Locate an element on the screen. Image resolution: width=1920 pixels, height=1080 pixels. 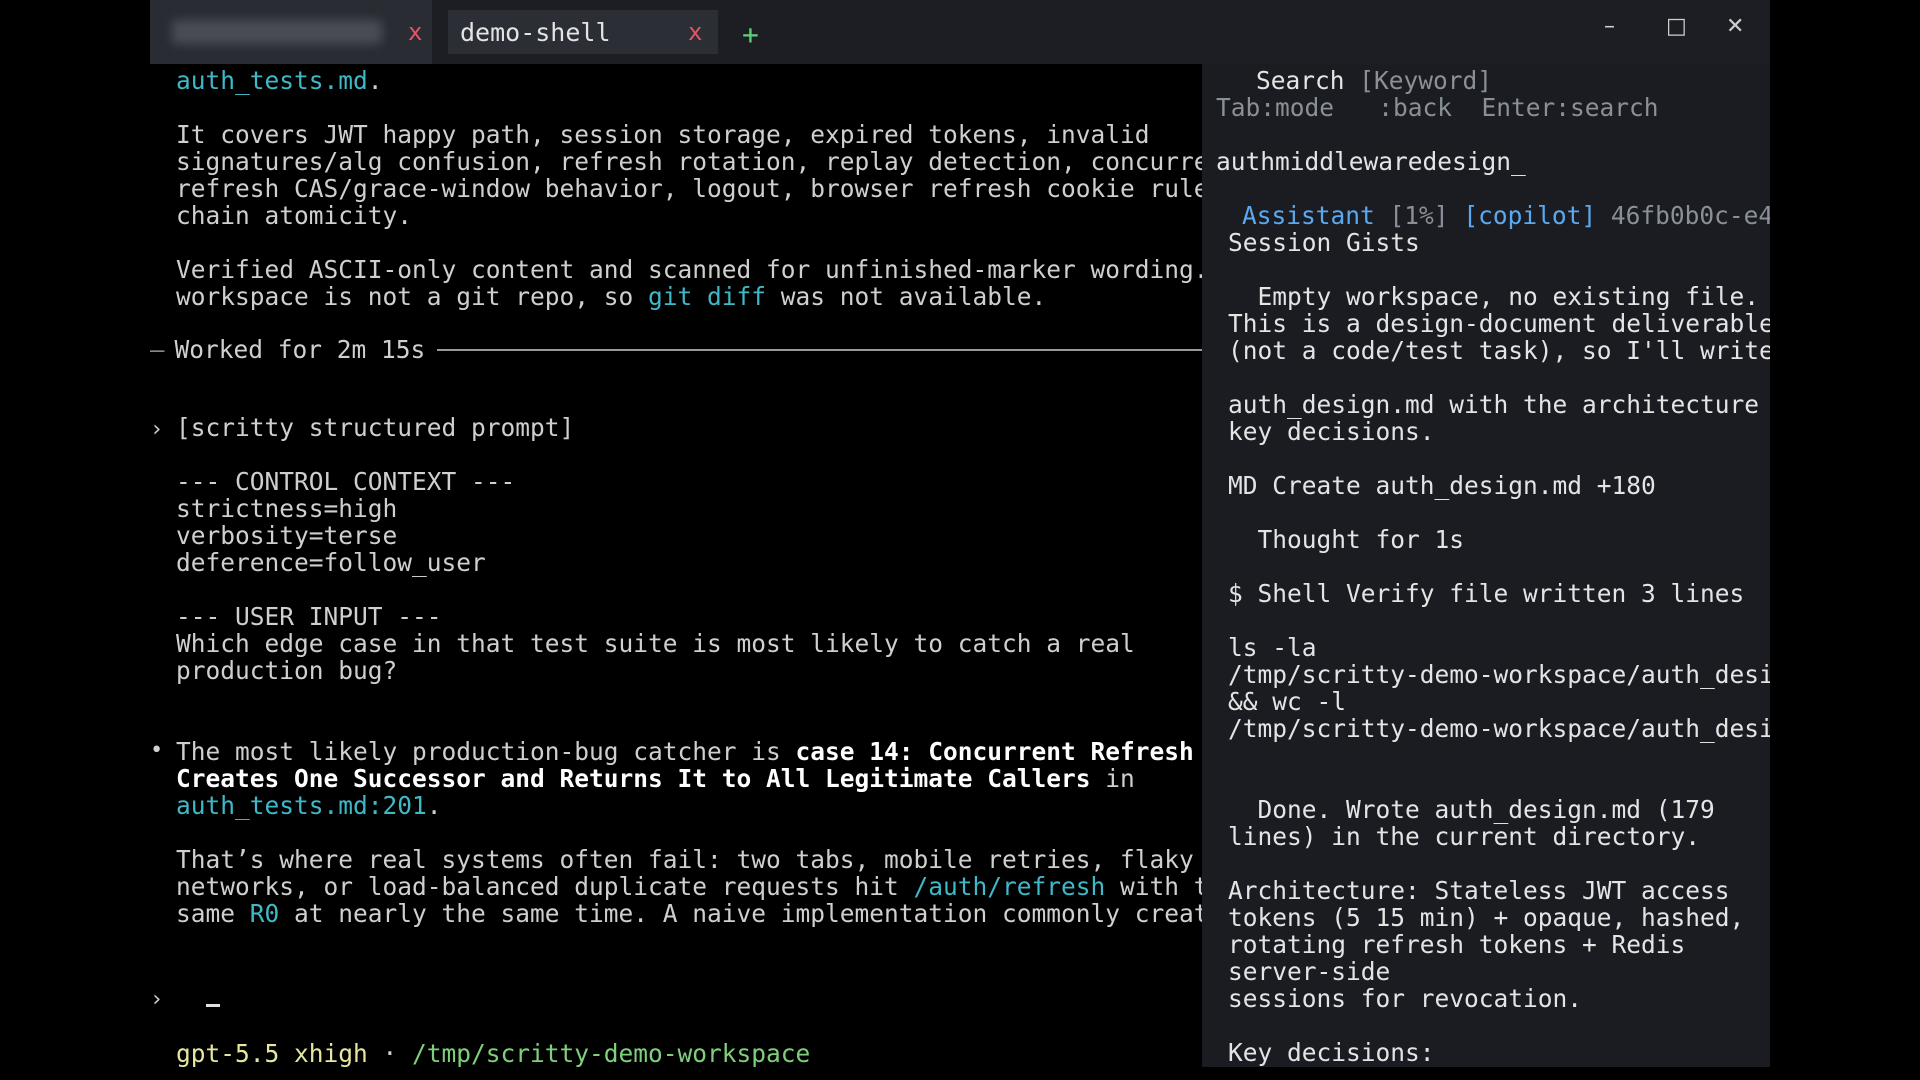
maximize-icon: □ is located at coordinates (1676, 26).